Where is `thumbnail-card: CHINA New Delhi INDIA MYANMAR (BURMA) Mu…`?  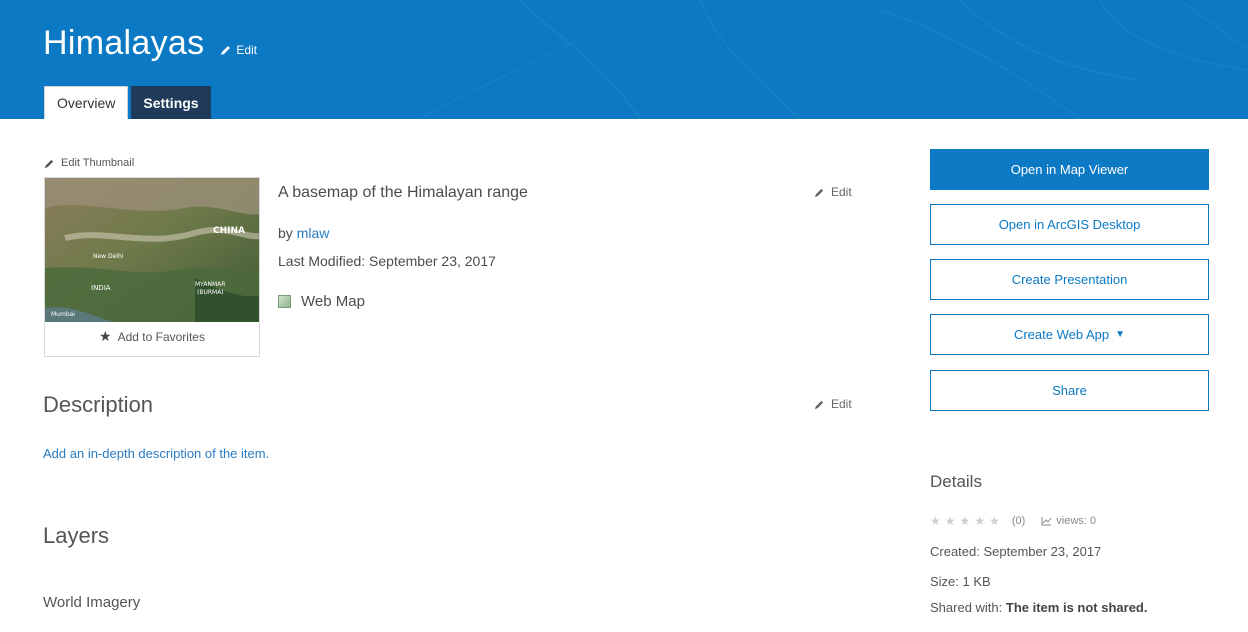
thumbnail-card: CHINA New Delhi INDIA MYANMAR (BURMA) Mu… is located at coordinates (152, 267).